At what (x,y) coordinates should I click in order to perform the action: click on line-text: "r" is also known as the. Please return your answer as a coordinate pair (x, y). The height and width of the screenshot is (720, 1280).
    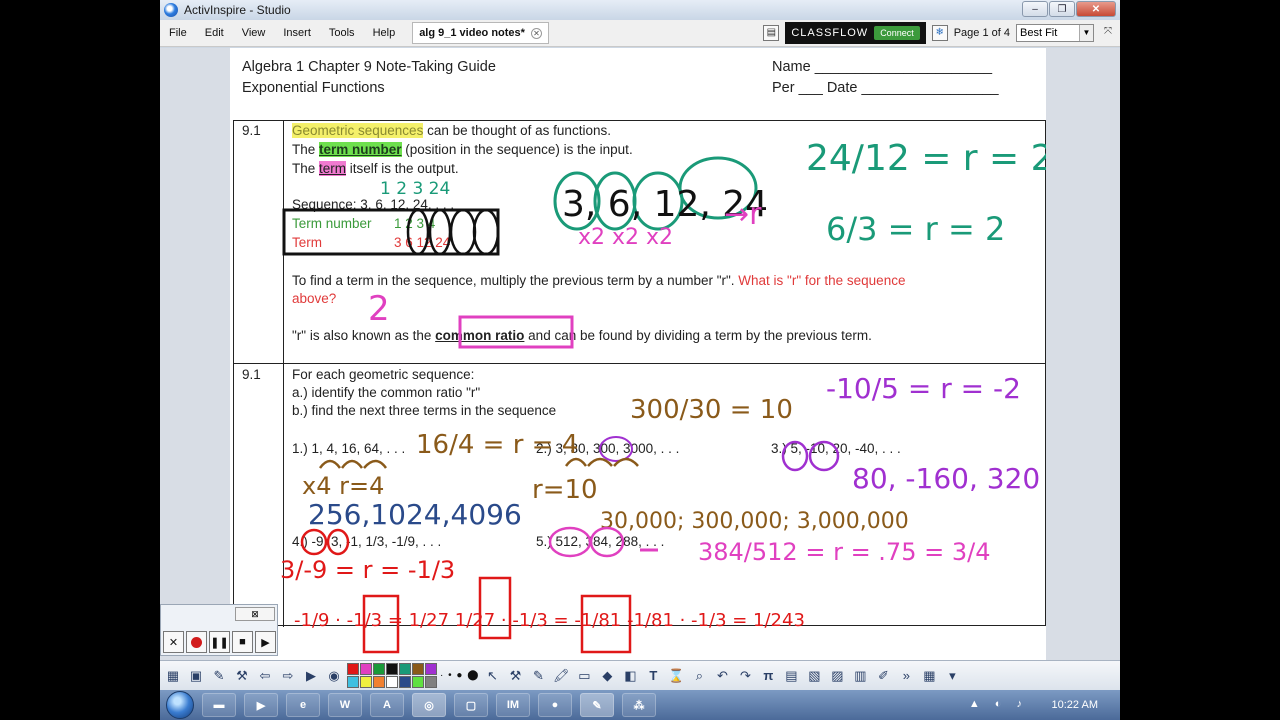
    Looking at the image, I should click on (364, 335).